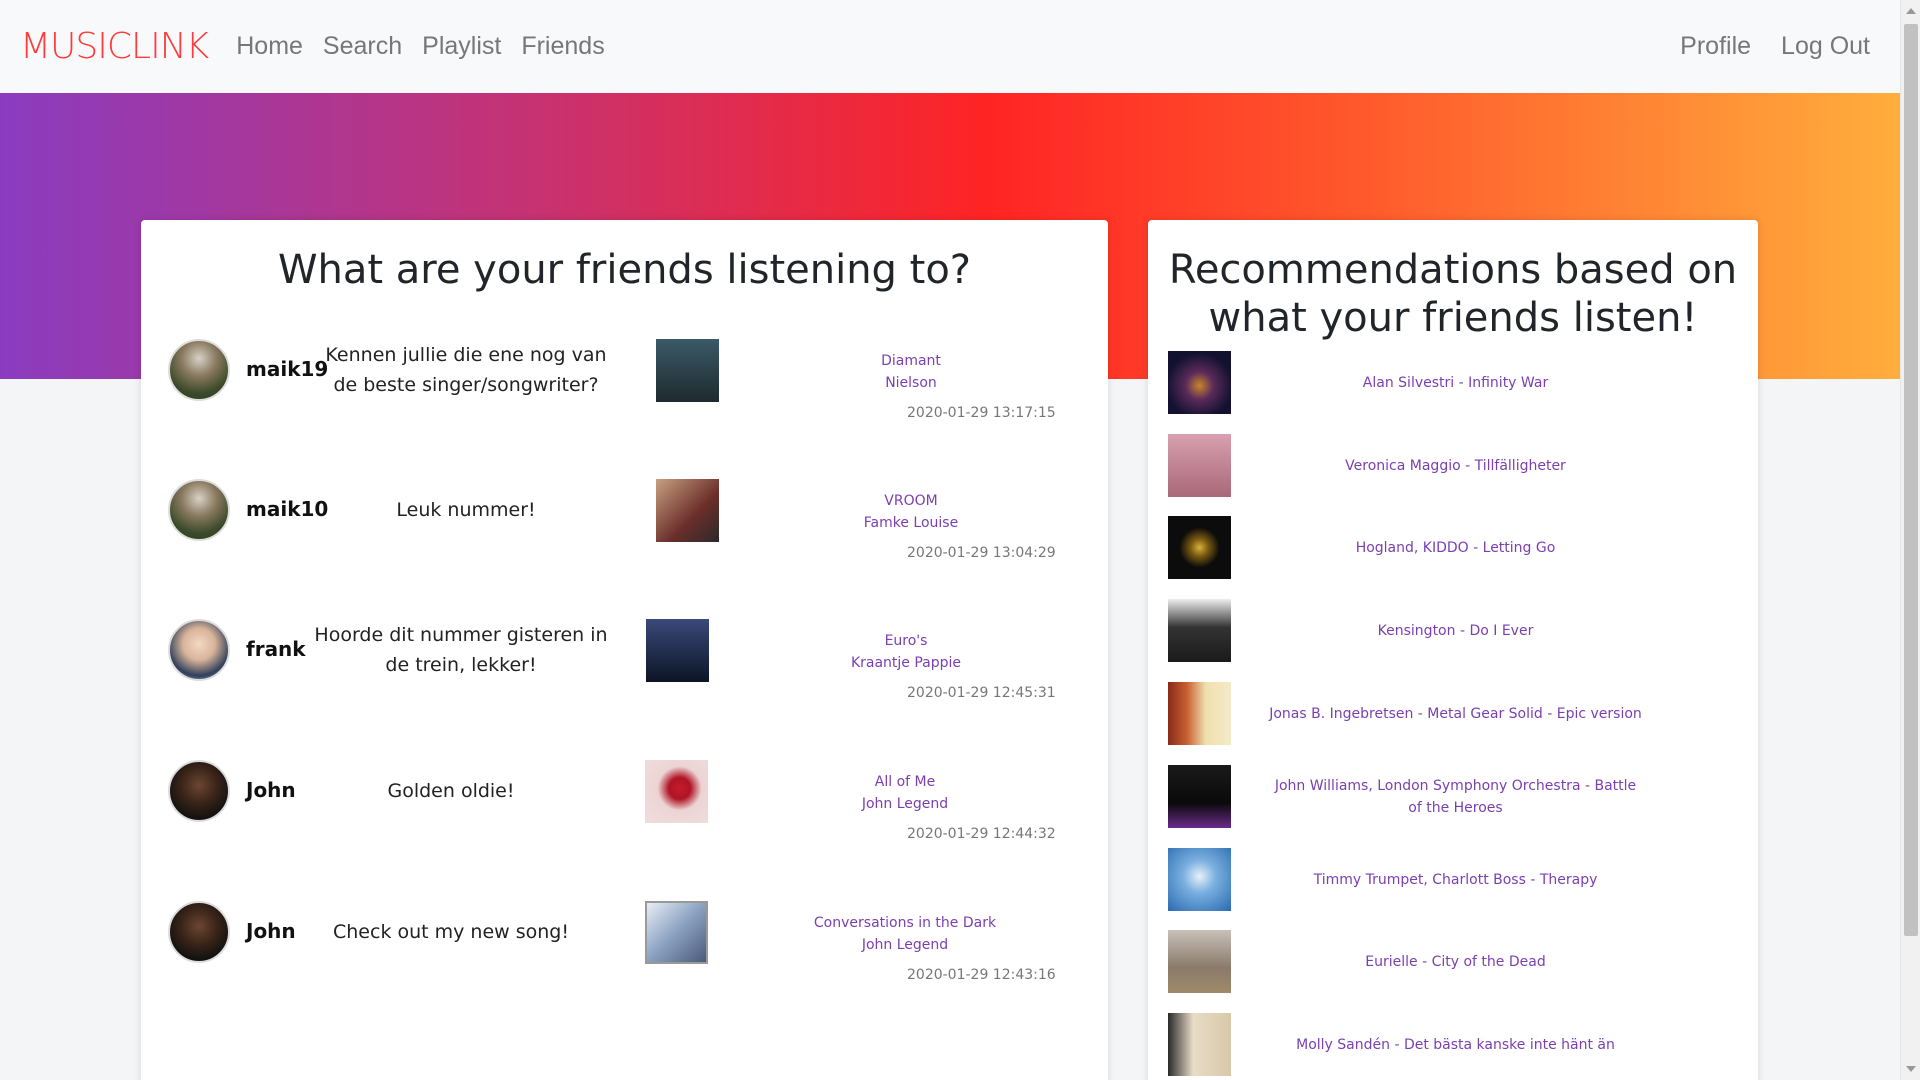 This screenshot has width=1920, height=1080. I want to click on username: frank, so click(276, 649).